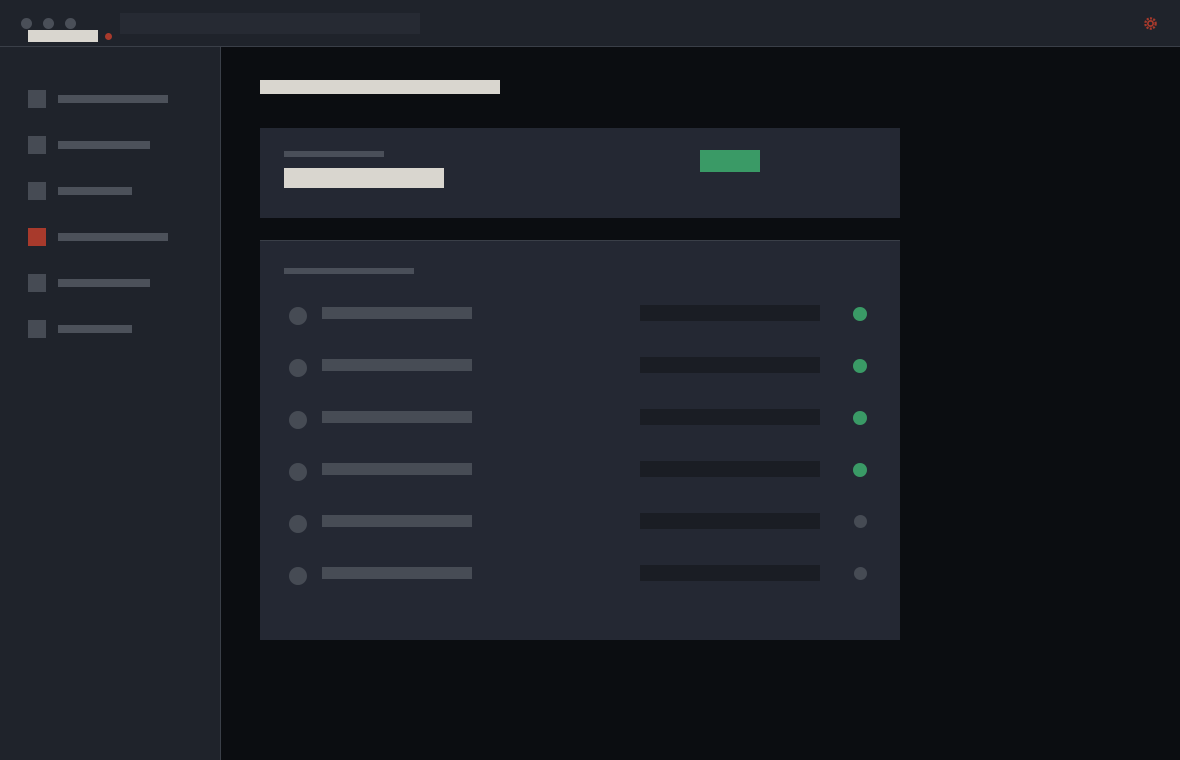 The height and width of the screenshot is (760, 1180). I want to click on window-close-dot, so click(26, 23).